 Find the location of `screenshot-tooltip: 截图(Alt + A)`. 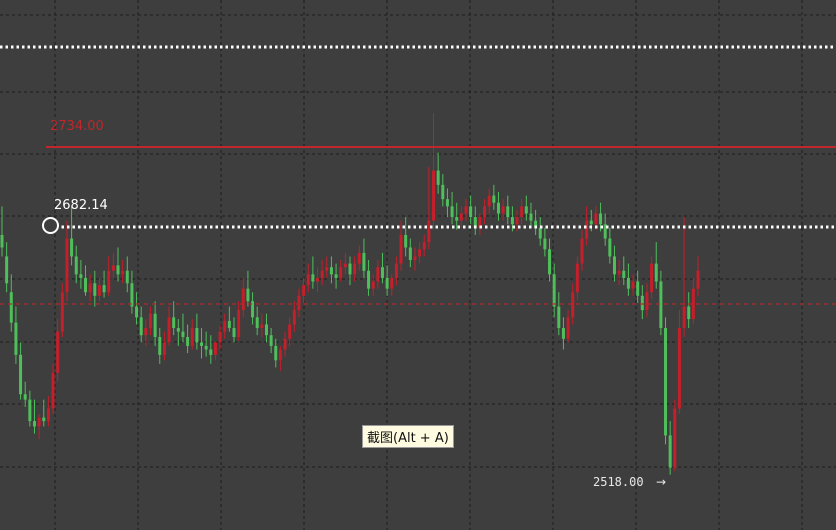

screenshot-tooltip: 截图(Alt + A) is located at coordinates (408, 436).